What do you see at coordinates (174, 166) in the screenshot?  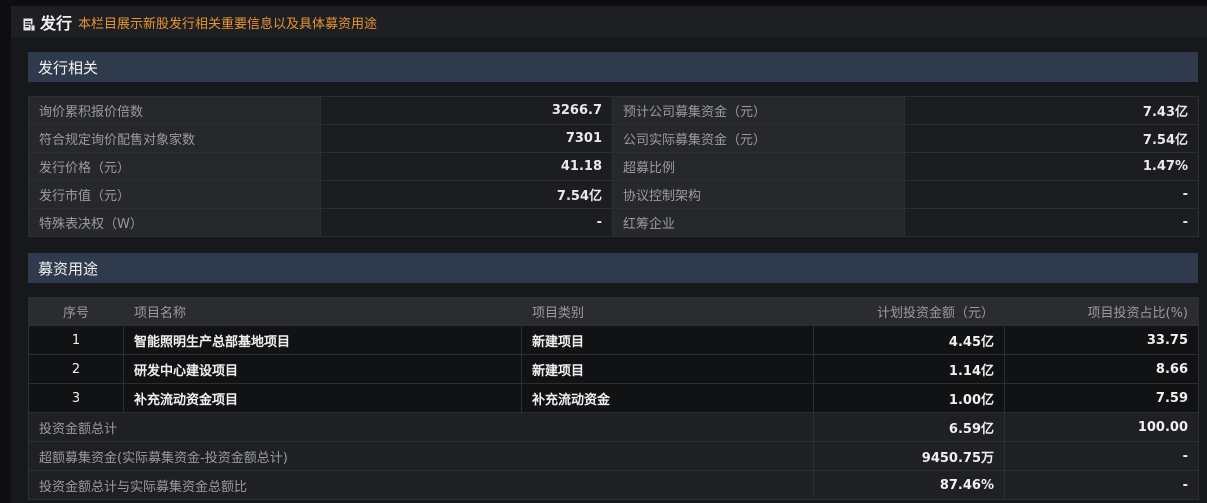 I see `issuance-left-label: 发行价格（元）` at bounding box center [174, 166].